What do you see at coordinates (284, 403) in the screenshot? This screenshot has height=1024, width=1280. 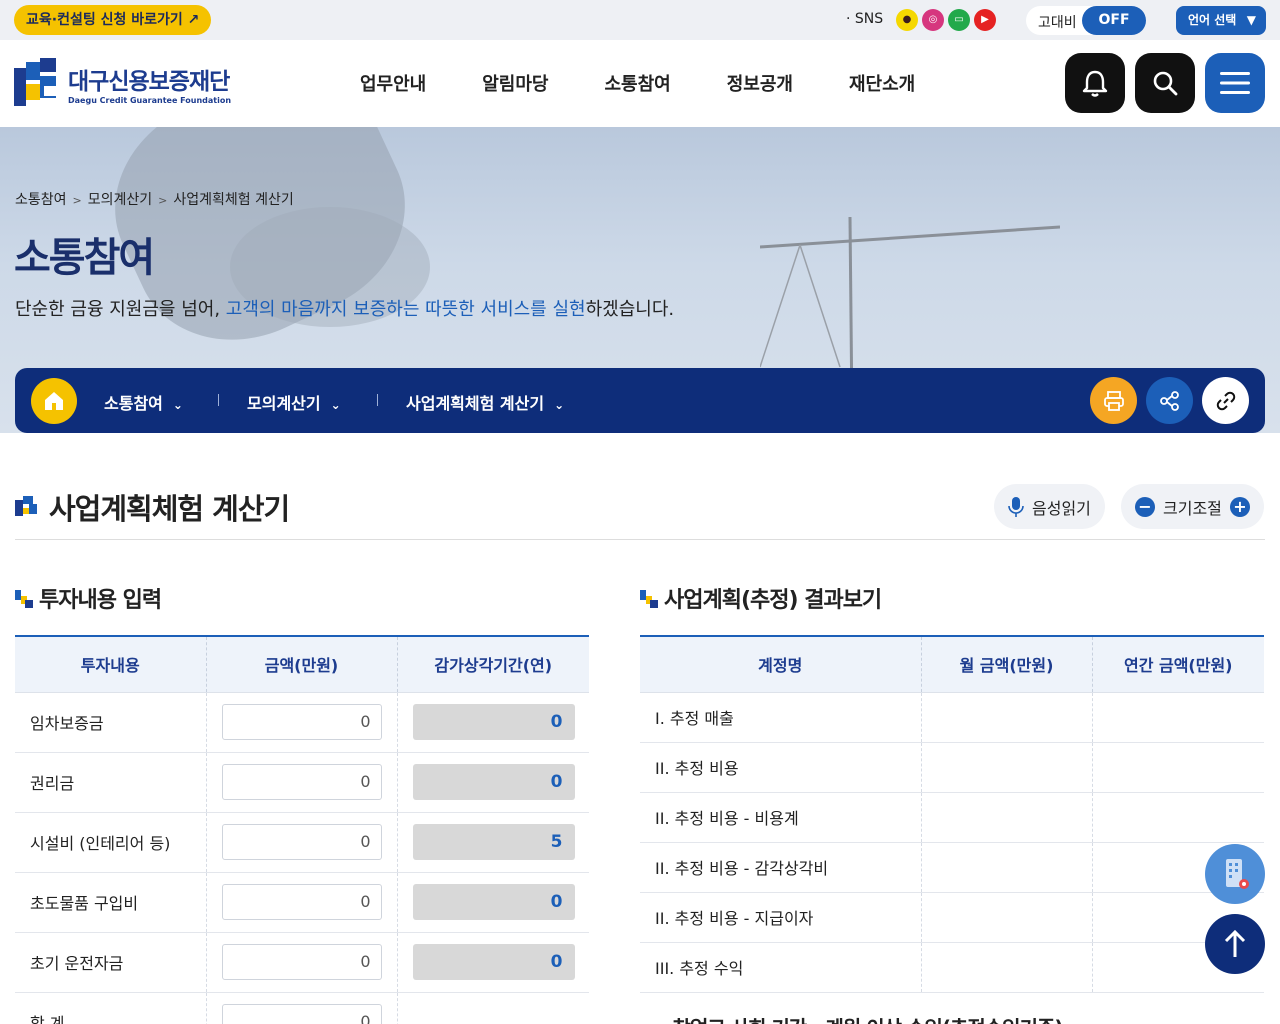 I see `subnav-depth2-label: 모의계산기` at bounding box center [284, 403].